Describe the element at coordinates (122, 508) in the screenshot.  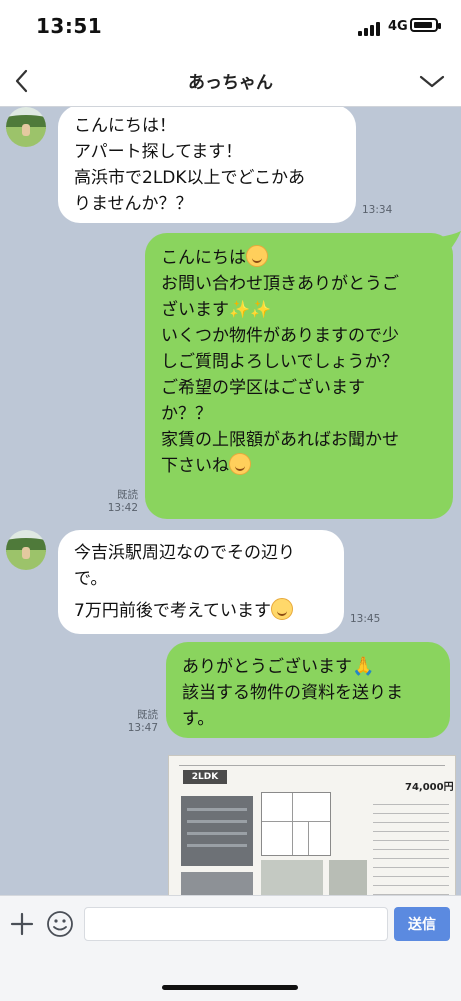
I see `message-time: 13:42` at that location.